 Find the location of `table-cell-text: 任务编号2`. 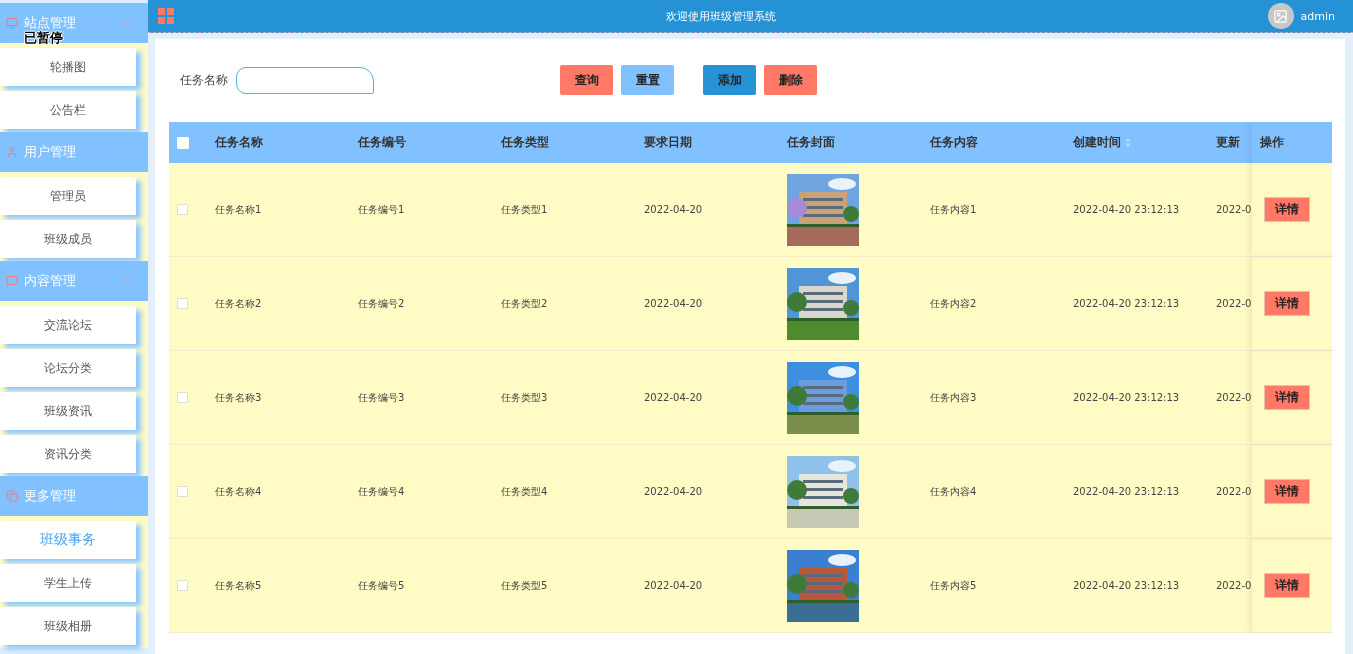

table-cell-text: 任务编号2 is located at coordinates (382, 303).